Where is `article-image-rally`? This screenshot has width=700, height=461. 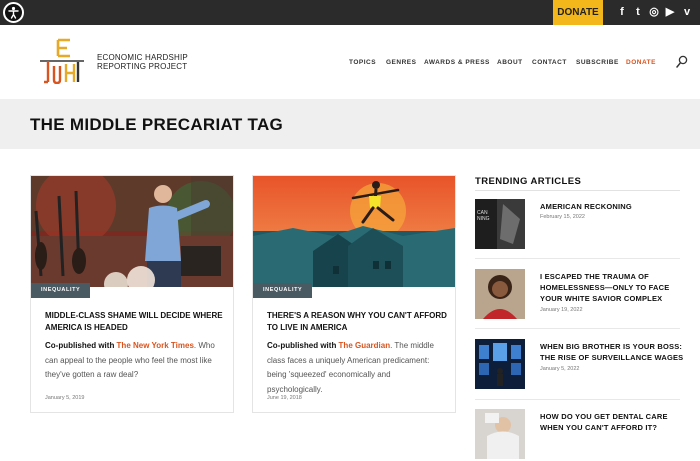 article-image-rally is located at coordinates (132, 231).